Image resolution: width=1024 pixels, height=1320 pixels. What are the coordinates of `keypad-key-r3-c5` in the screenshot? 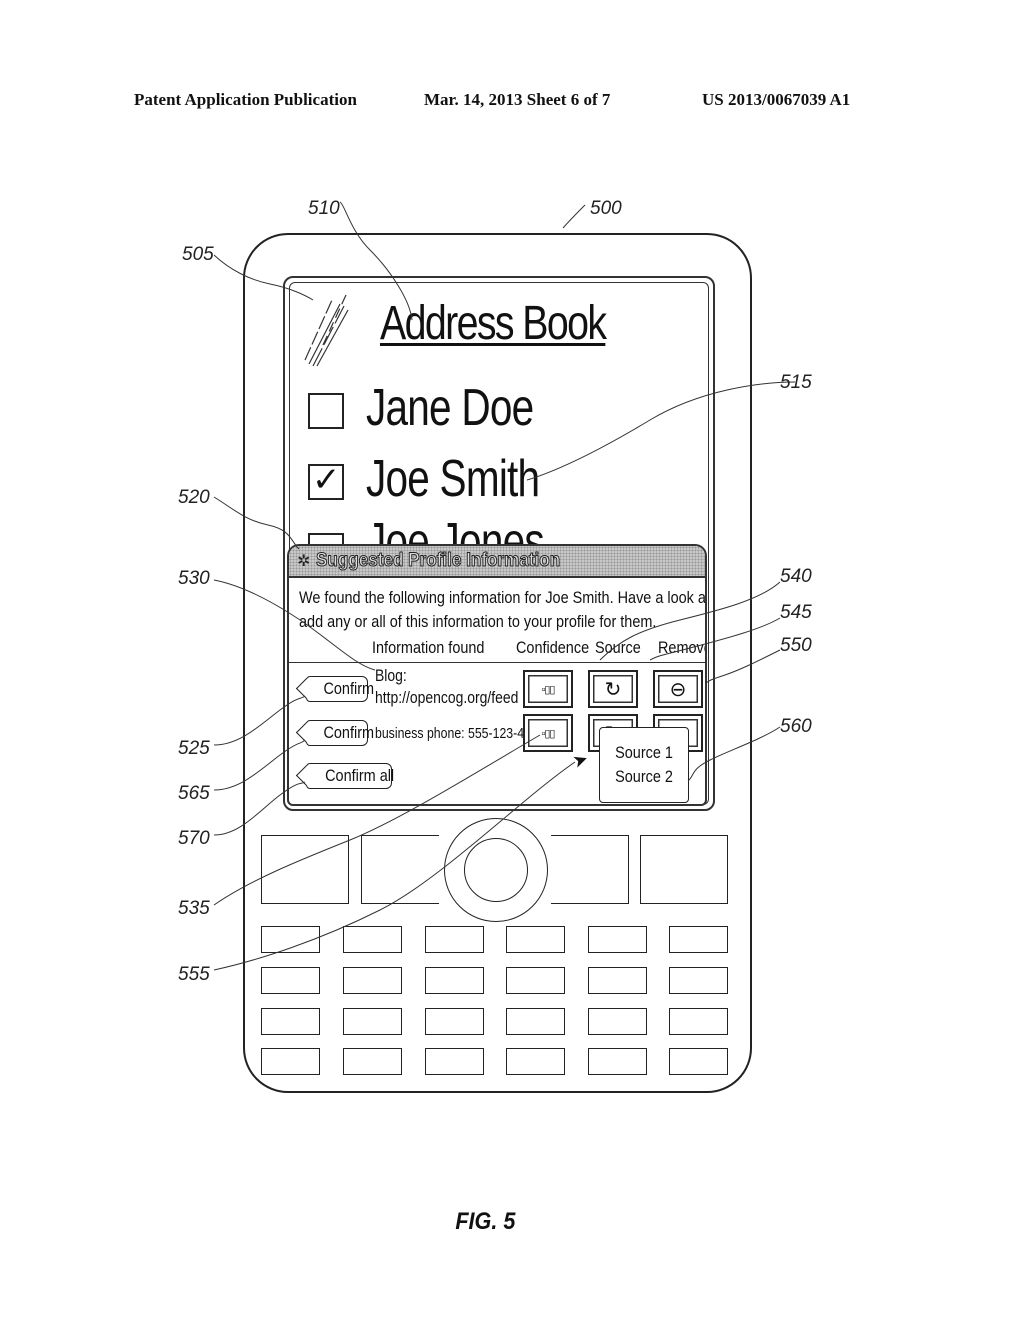 It's located at (617, 1021).